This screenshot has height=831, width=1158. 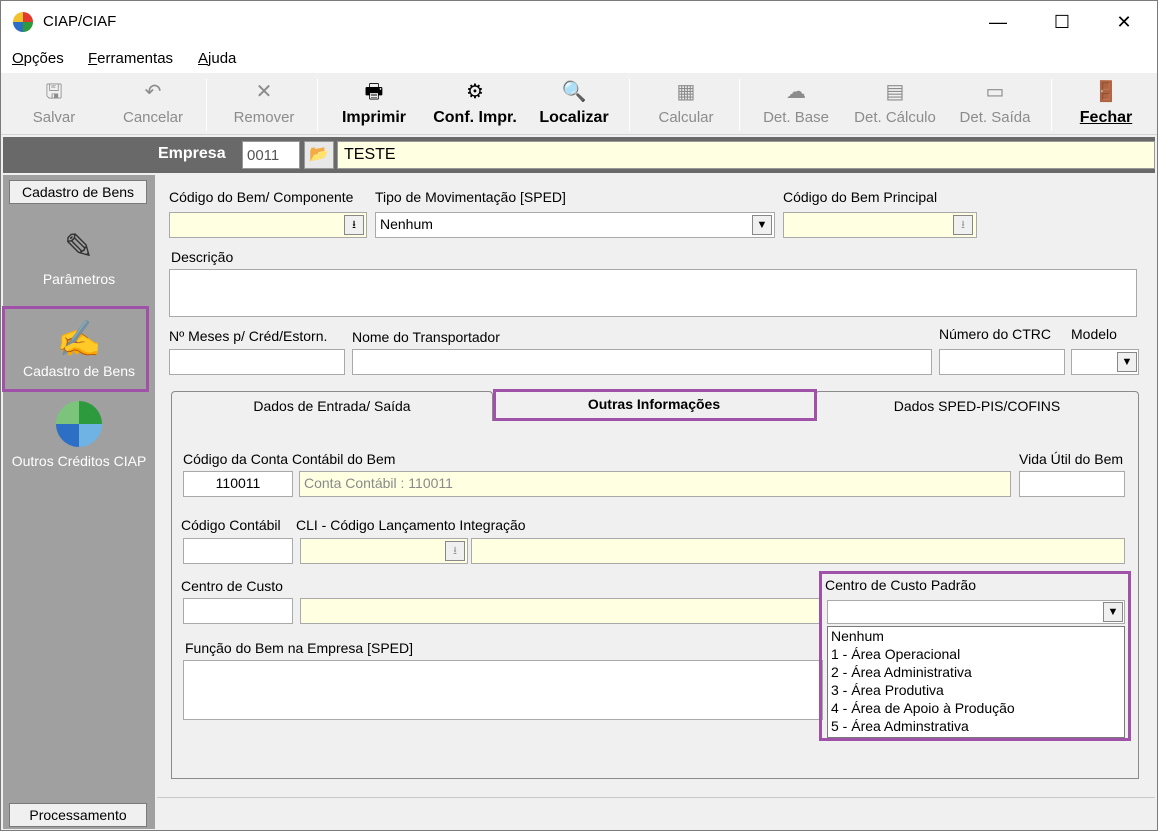 What do you see at coordinates (426, 337) in the screenshot?
I see `transportador-label: Nome do Transportador` at bounding box center [426, 337].